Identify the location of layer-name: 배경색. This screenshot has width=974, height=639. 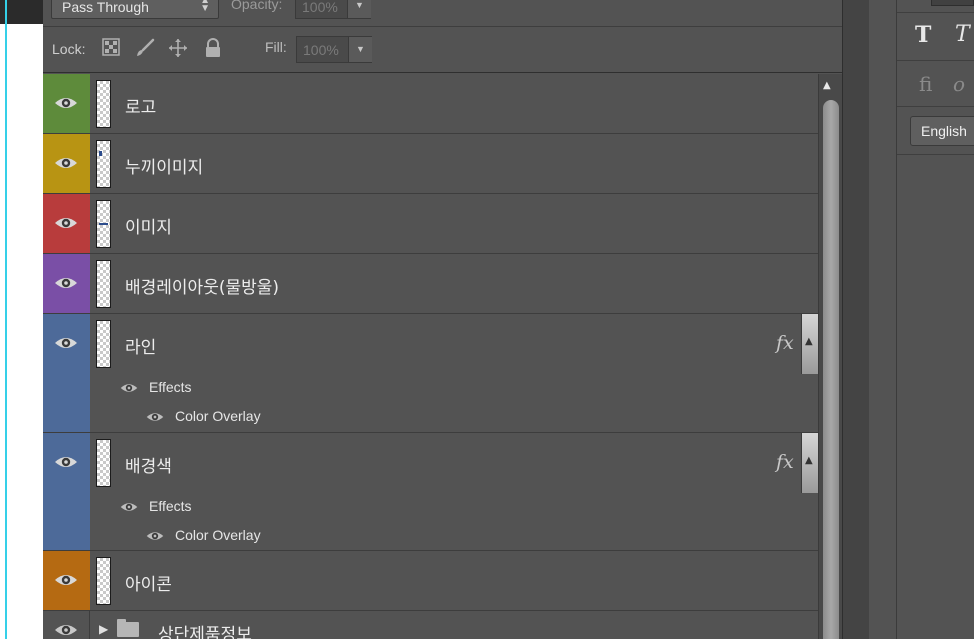
(148, 464).